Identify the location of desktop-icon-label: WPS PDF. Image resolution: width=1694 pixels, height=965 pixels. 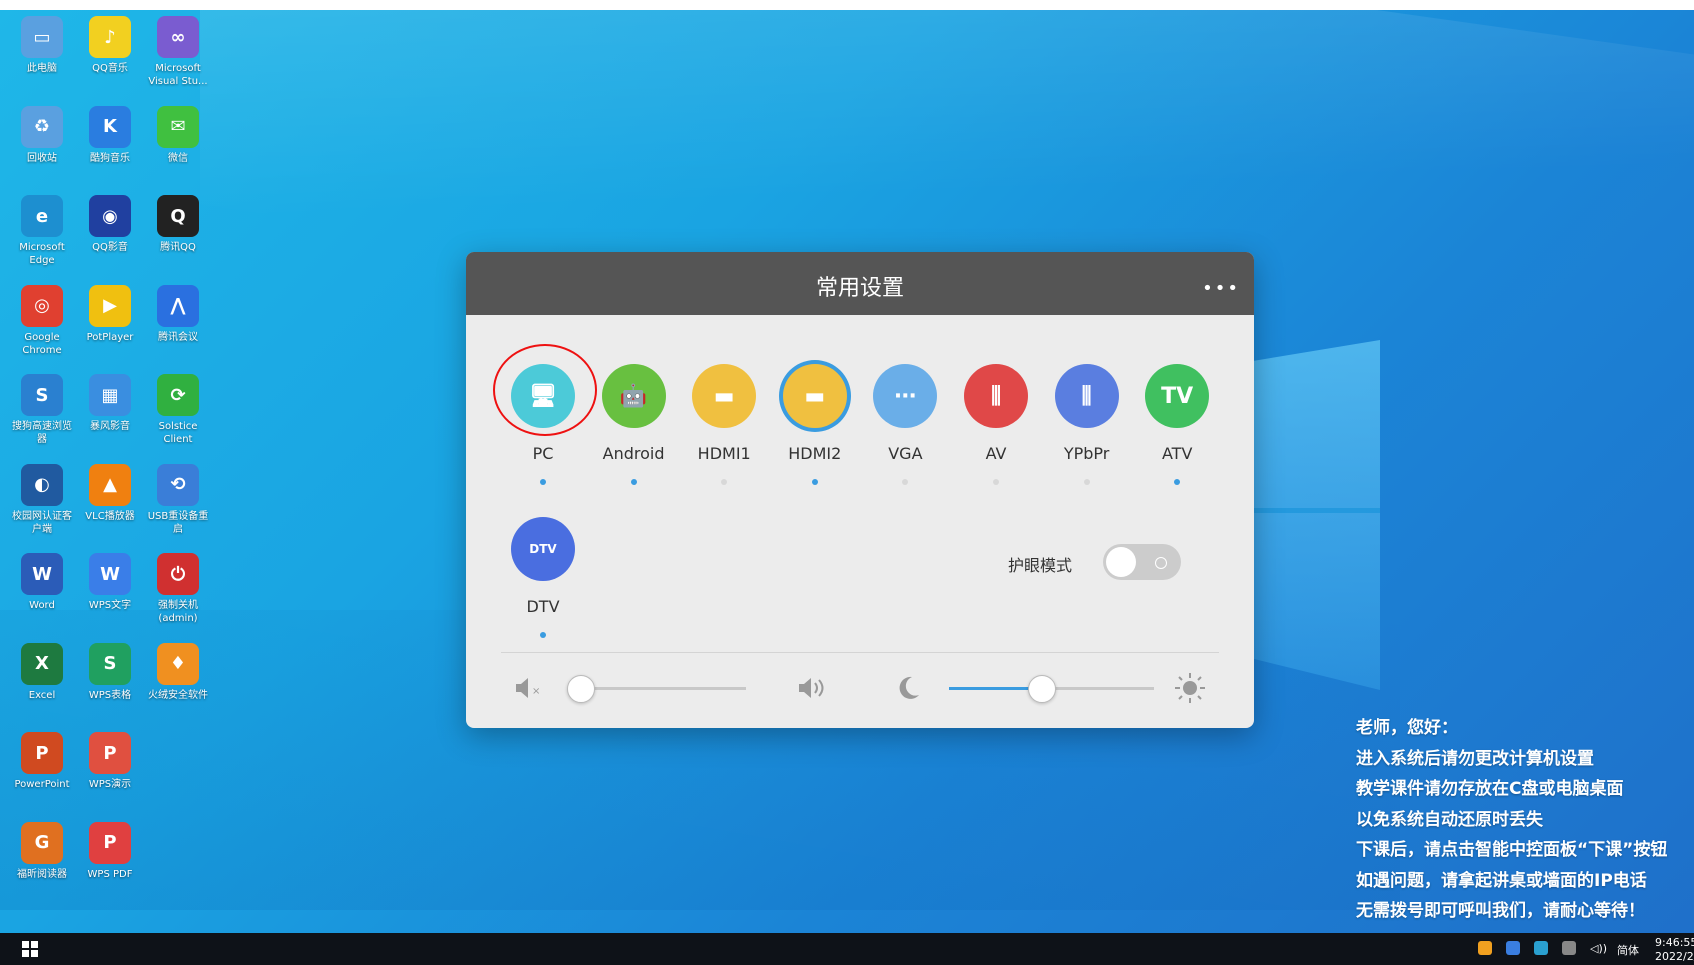
(110, 874).